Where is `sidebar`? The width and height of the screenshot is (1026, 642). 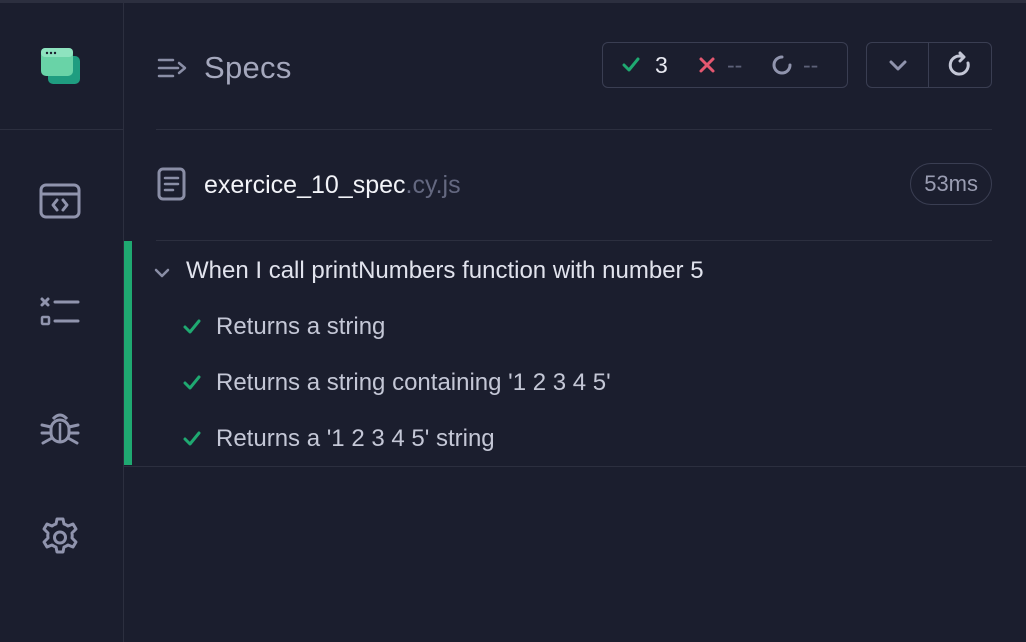
sidebar is located at coordinates (62, 322).